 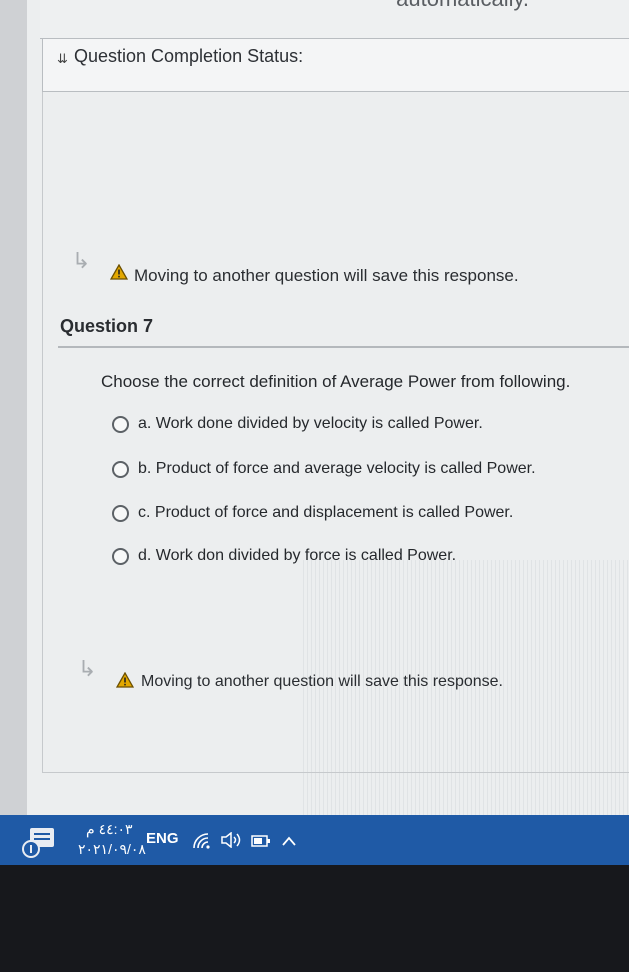 What do you see at coordinates (162, 838) in the screenshot?
I see `input-language: ENG` at bounding box center [162, 838].